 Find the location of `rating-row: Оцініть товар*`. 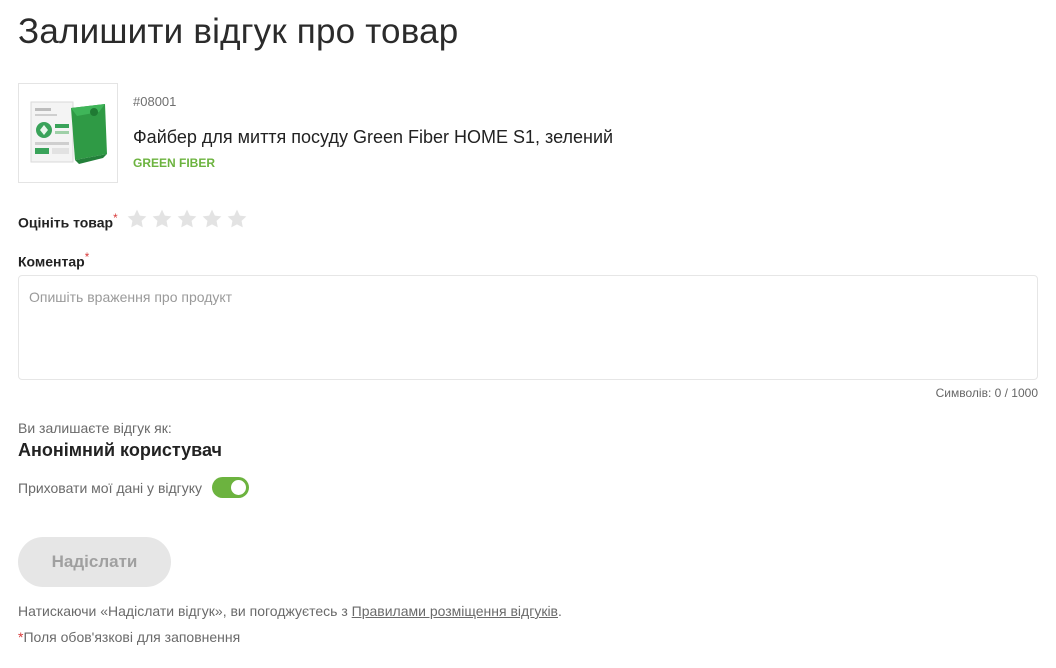

rating-row: Оцініть товар* is located at coordinates (134, 220).